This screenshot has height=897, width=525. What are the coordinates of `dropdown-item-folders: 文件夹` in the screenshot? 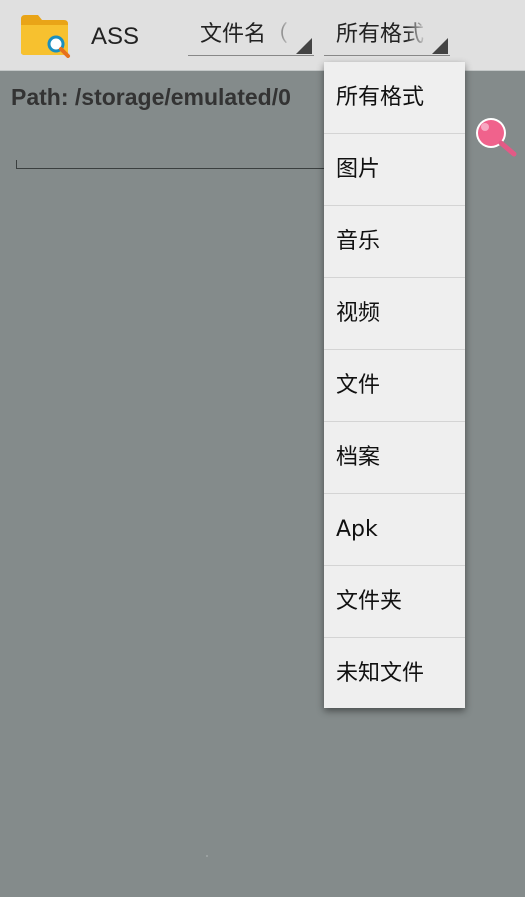 It's located at (394, 602).